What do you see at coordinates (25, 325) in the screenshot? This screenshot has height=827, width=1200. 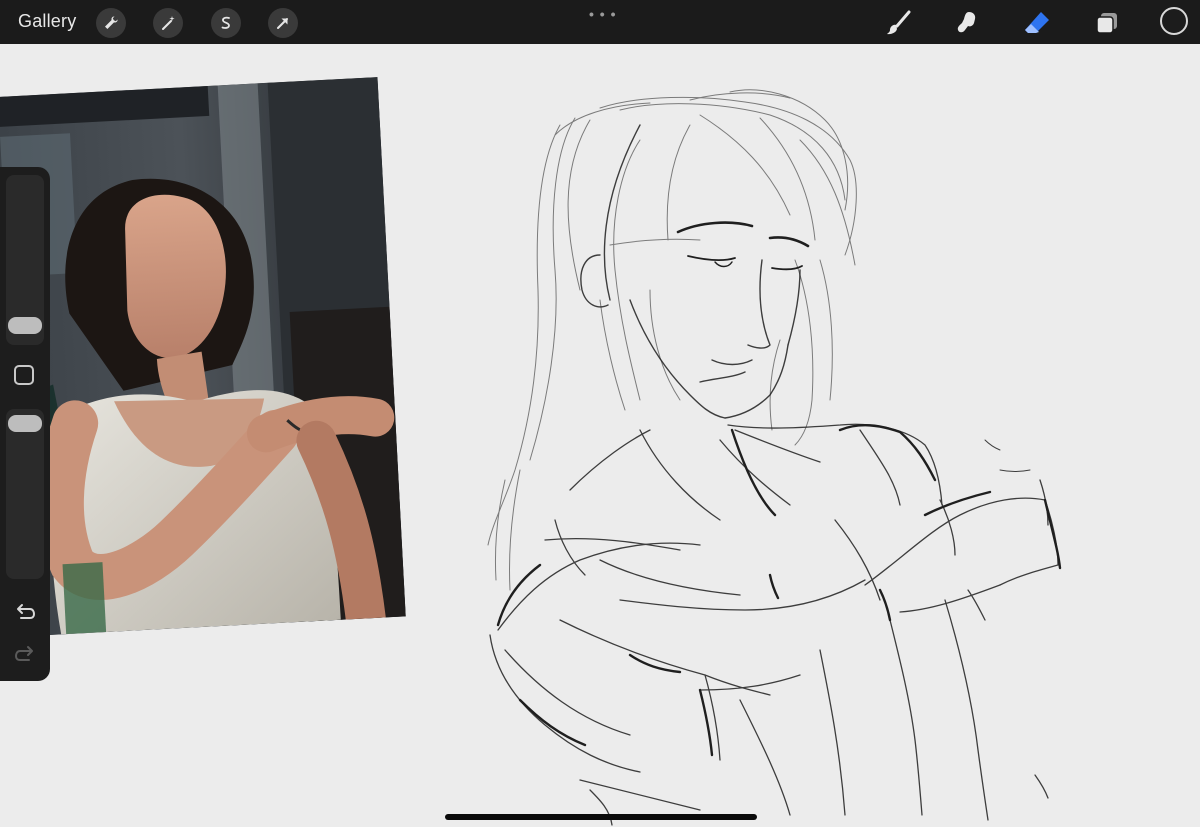 I see `brush-size-thumb` at bounding box center [25, 325].